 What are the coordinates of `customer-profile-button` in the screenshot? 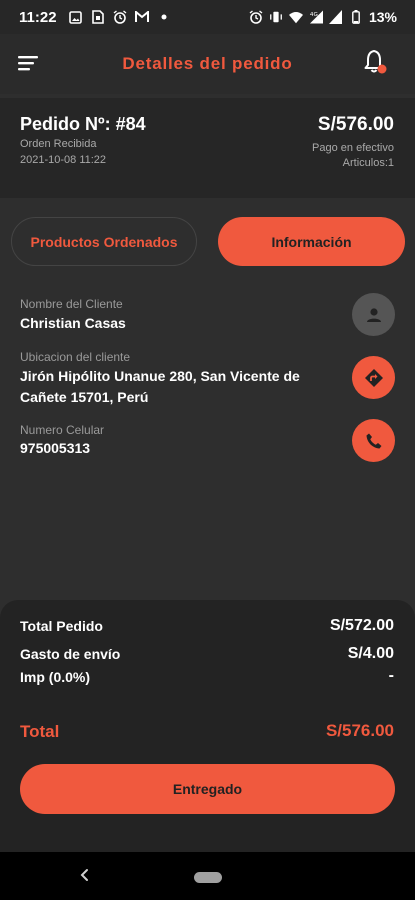 It's located at (373, 314).